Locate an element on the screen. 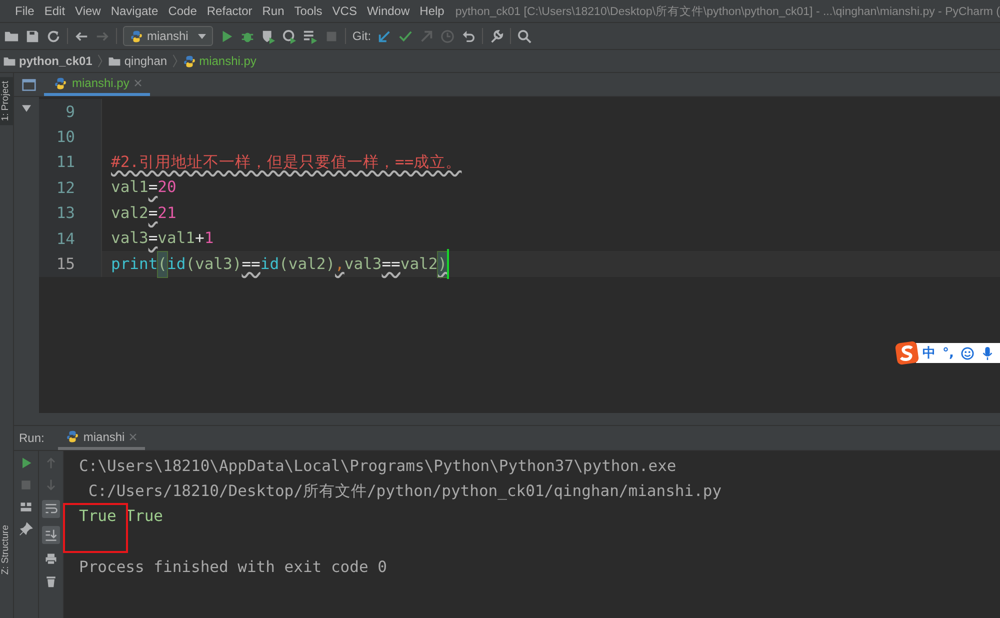  undo-icon is located at coordinates (468, 36).